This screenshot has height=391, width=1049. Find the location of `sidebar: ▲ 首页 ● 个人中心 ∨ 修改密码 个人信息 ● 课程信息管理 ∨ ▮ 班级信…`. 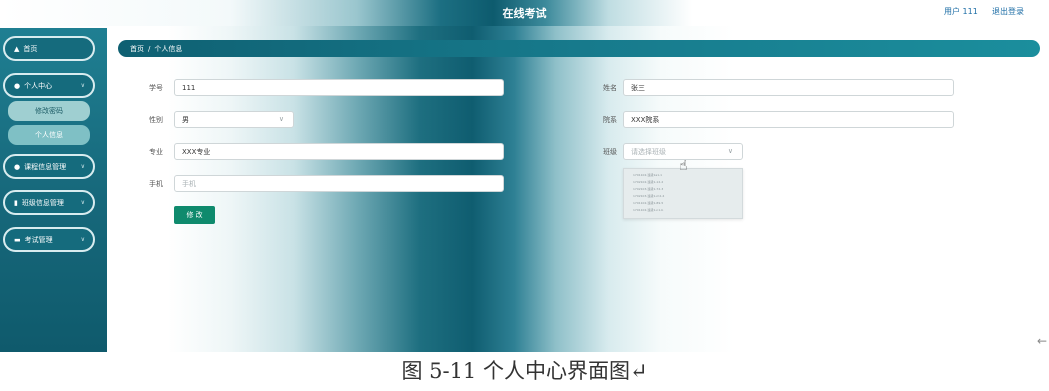

sidebar: ▲ 首页 ● 个人中心 ∨ 修改密码 个人信息 ● 课程信息管理 ∨ ▮ 班级信… is located at coordinates (53, 190).